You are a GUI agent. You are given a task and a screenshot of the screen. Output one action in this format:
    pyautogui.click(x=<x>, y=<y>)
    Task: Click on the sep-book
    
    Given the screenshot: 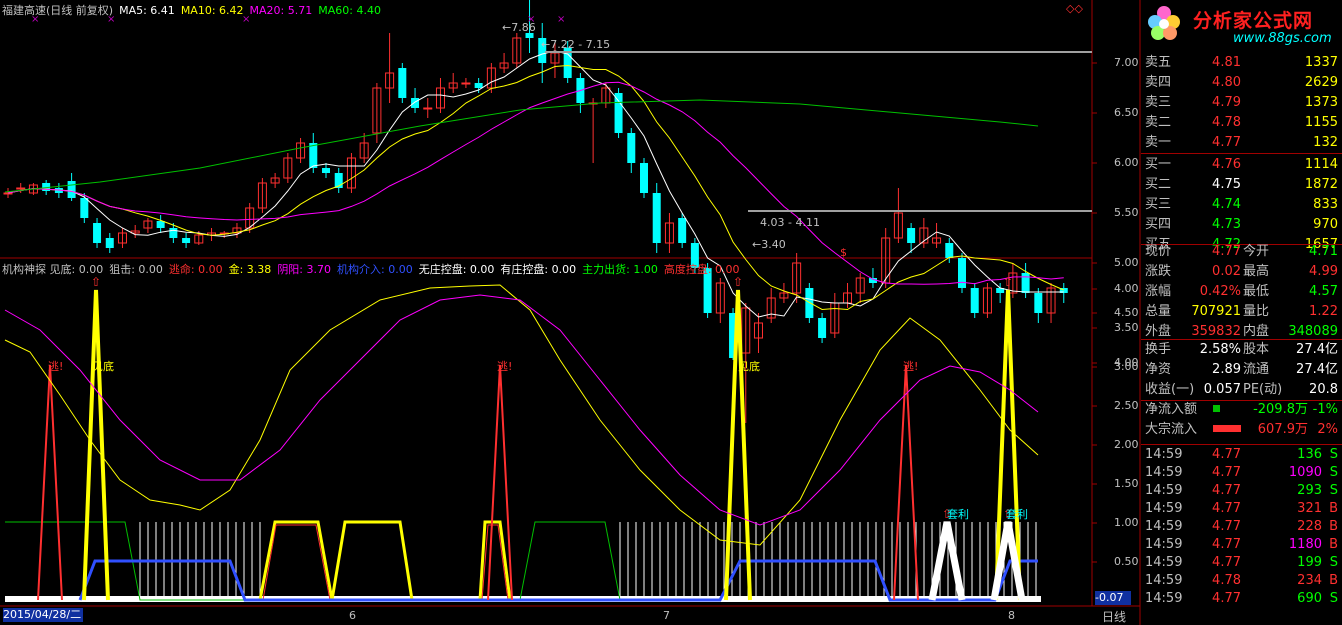 What is the action you would take?
    pyautogui.click(x=1241, y=153)
    